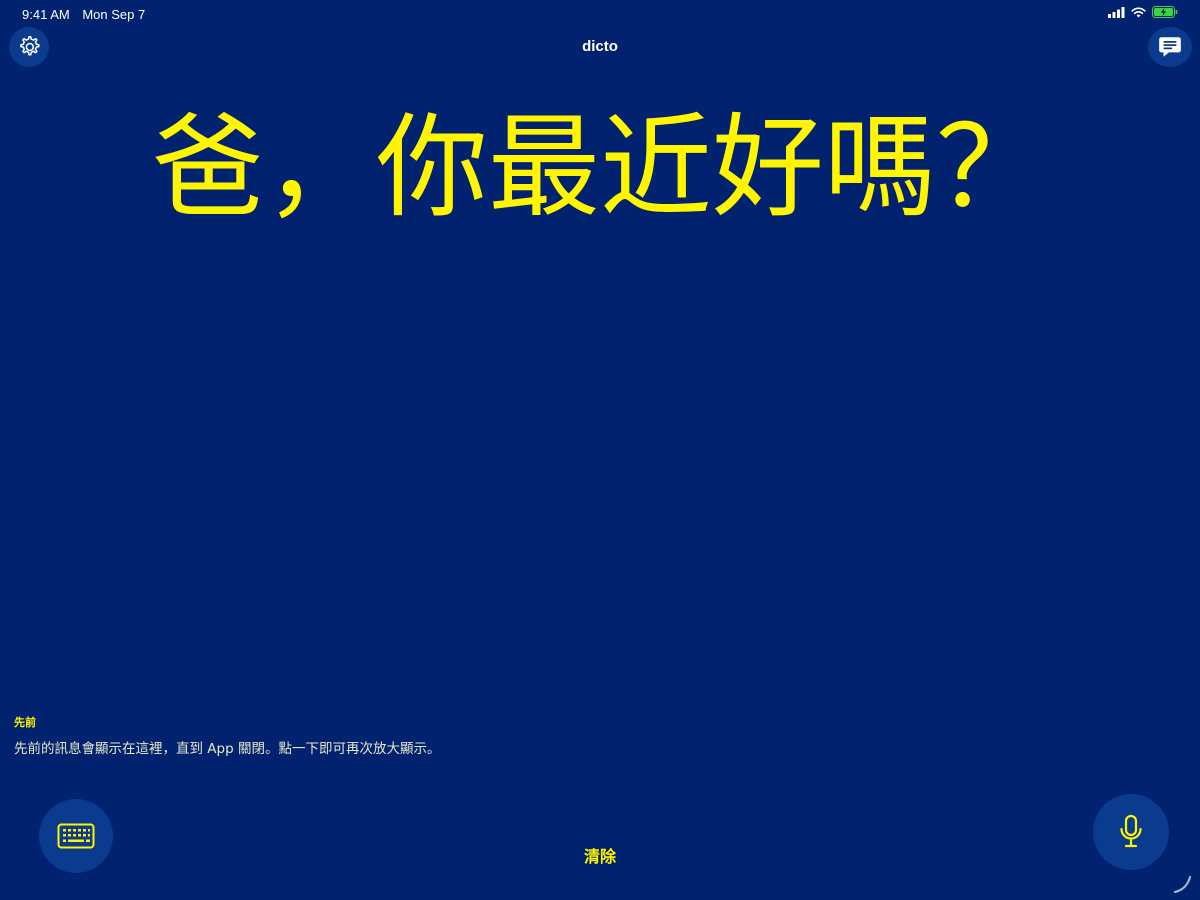 This screenshot has width=1200, height=900. What do you see at coordinates (600, 46) in the screenshot?
I see `app-title: dicto` at bounding box center [600, 46].